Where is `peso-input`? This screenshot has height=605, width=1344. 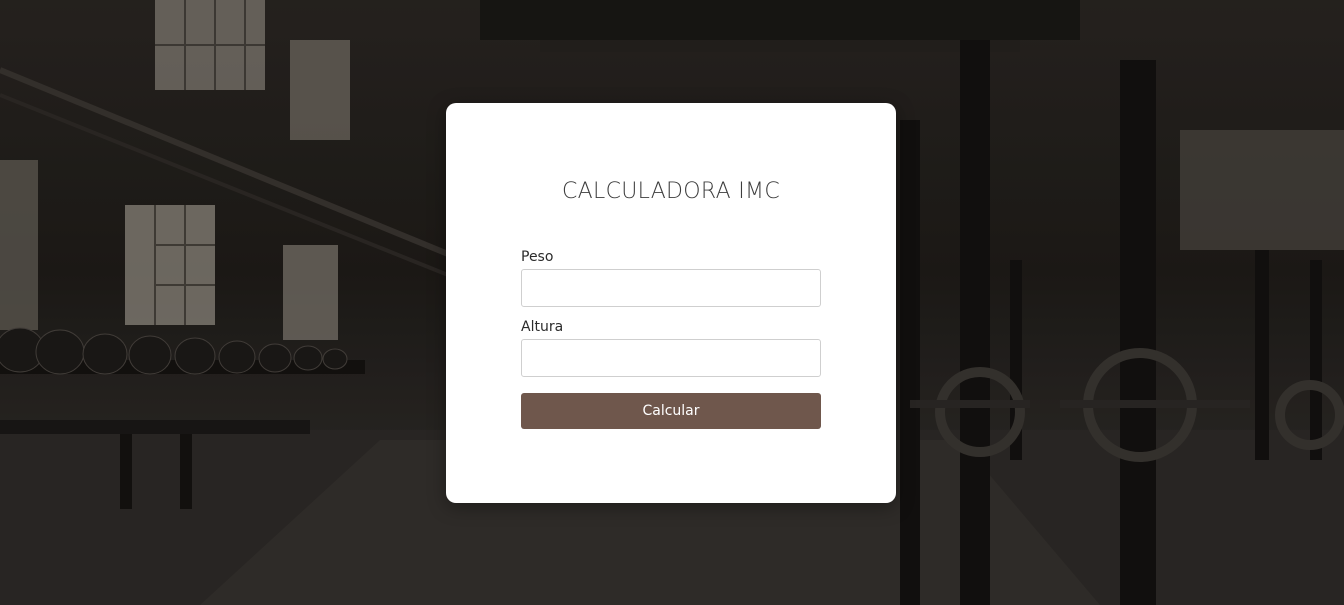
peso-input is located at coordinates (671, 288).